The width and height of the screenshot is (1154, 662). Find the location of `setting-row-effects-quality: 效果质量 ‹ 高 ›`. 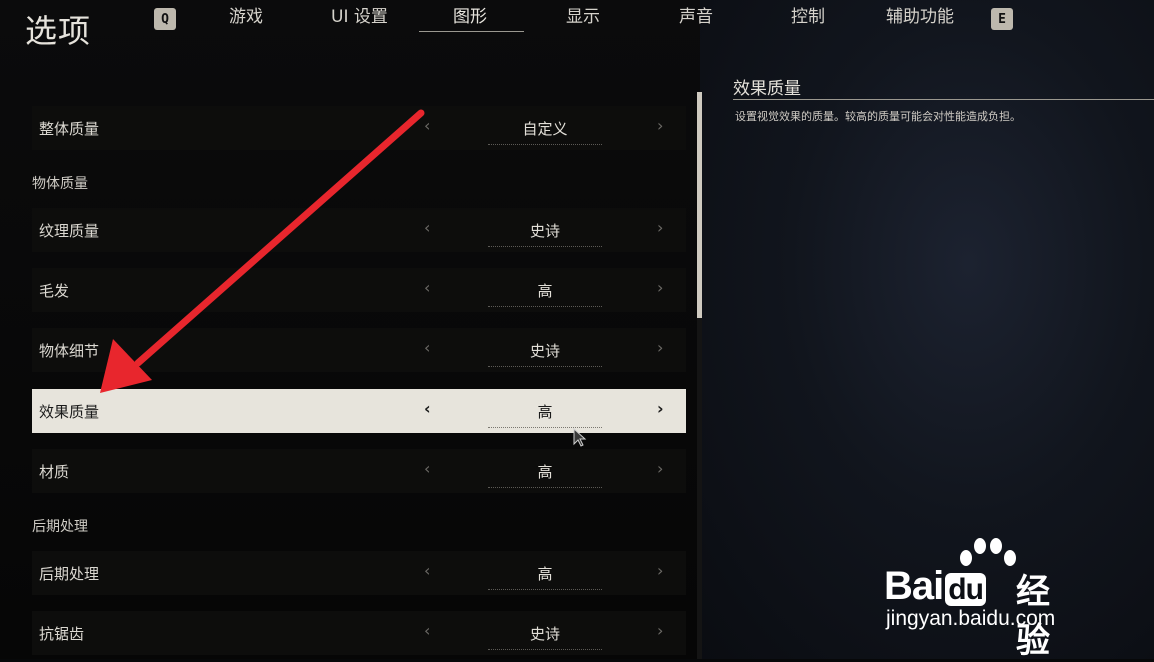

setting-row-effects-quality: 效果质量 ‹ 高 › is located at coordinates (359, 411).